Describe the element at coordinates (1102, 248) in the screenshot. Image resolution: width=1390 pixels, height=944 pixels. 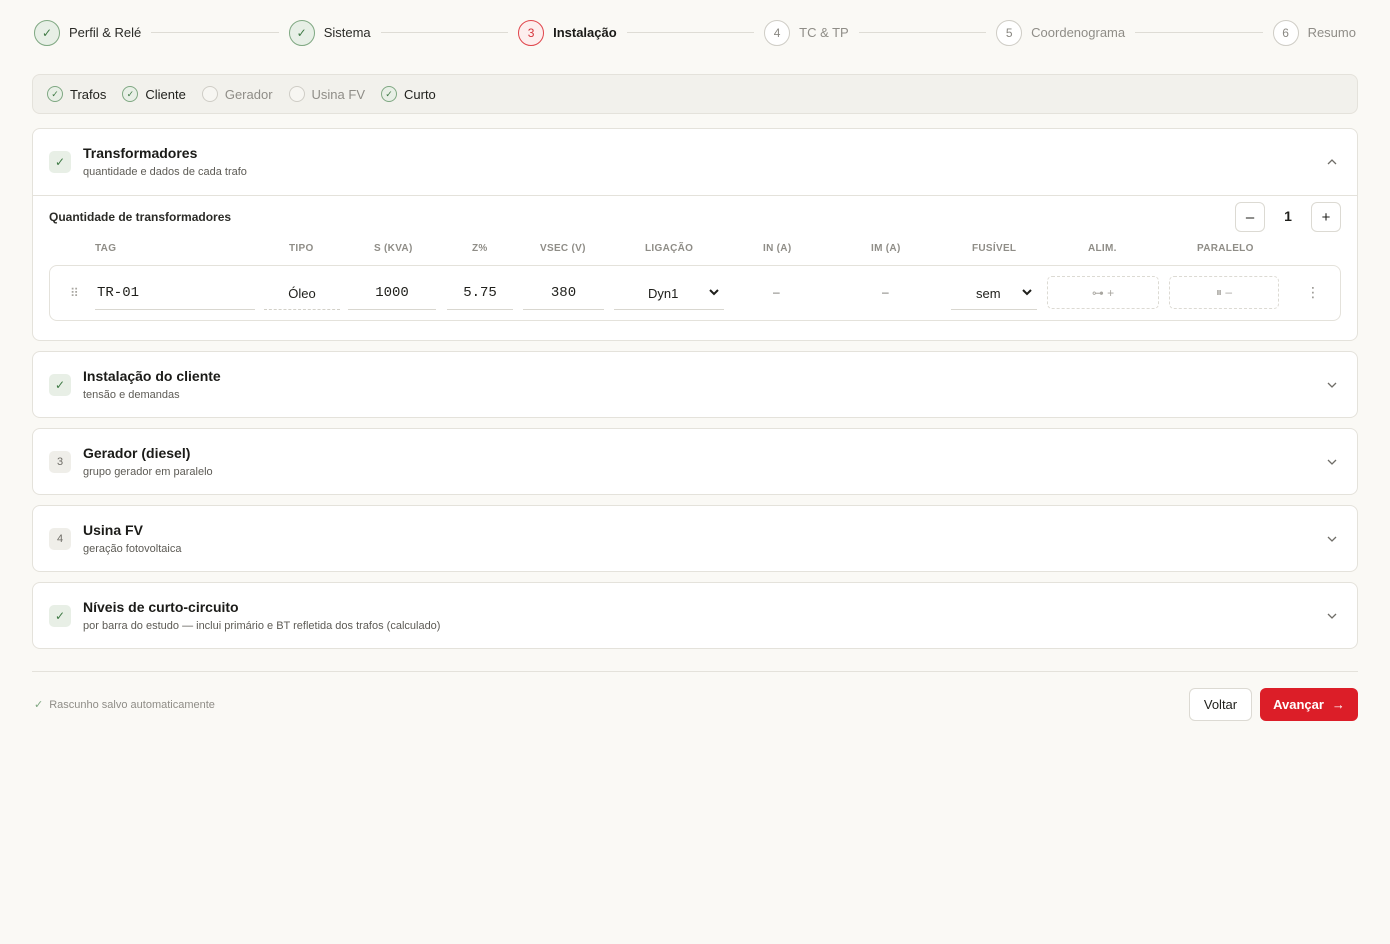
I see `column-header-alim: ALIM.` at that location.